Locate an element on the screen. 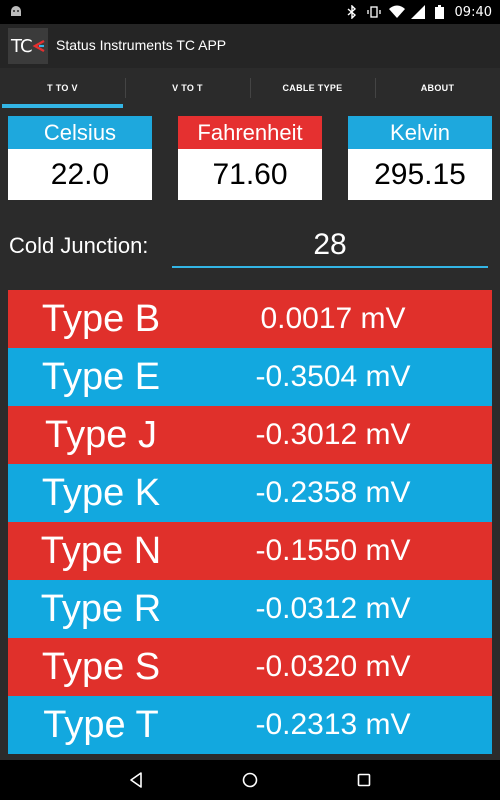 The width and height of the screenshot is (500, 800). type-row-n: Type N -0.1550 mV is located at coordinates (250, 551).